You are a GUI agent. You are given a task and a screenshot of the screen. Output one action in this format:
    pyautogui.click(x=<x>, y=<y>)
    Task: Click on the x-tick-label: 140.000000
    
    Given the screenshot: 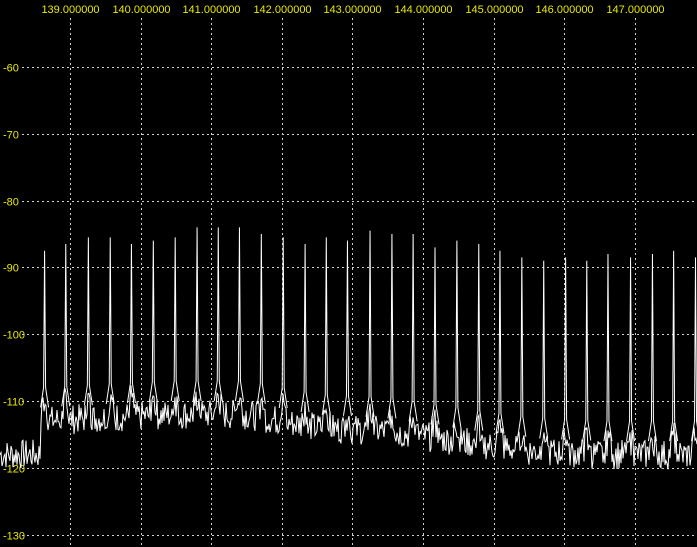 What is the action you would take?
    pyautogui.click(x=141, y=10)
    